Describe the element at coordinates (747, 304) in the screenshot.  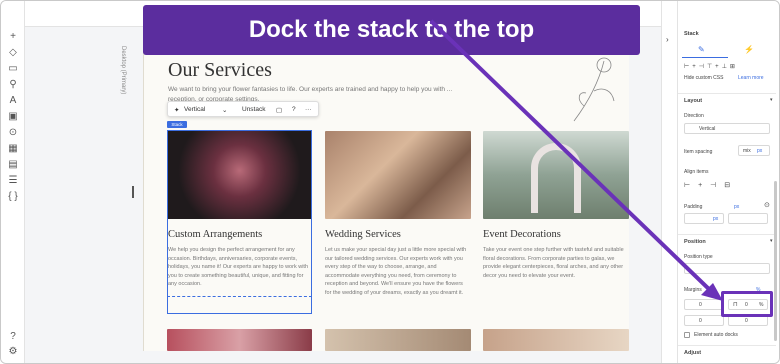
I see `highlight-box` at that location.